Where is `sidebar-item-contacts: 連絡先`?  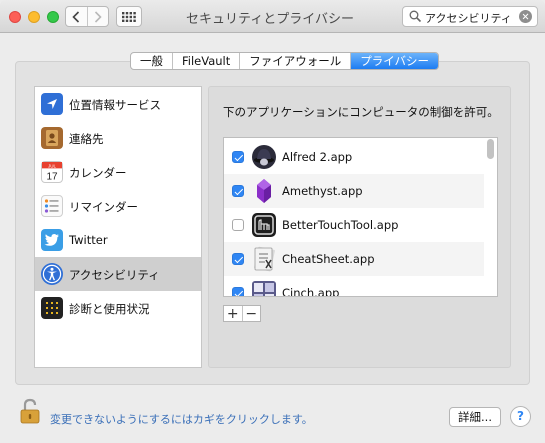 sidebar-item-contacts: 連絡先 is located at coordinates (118, 138).